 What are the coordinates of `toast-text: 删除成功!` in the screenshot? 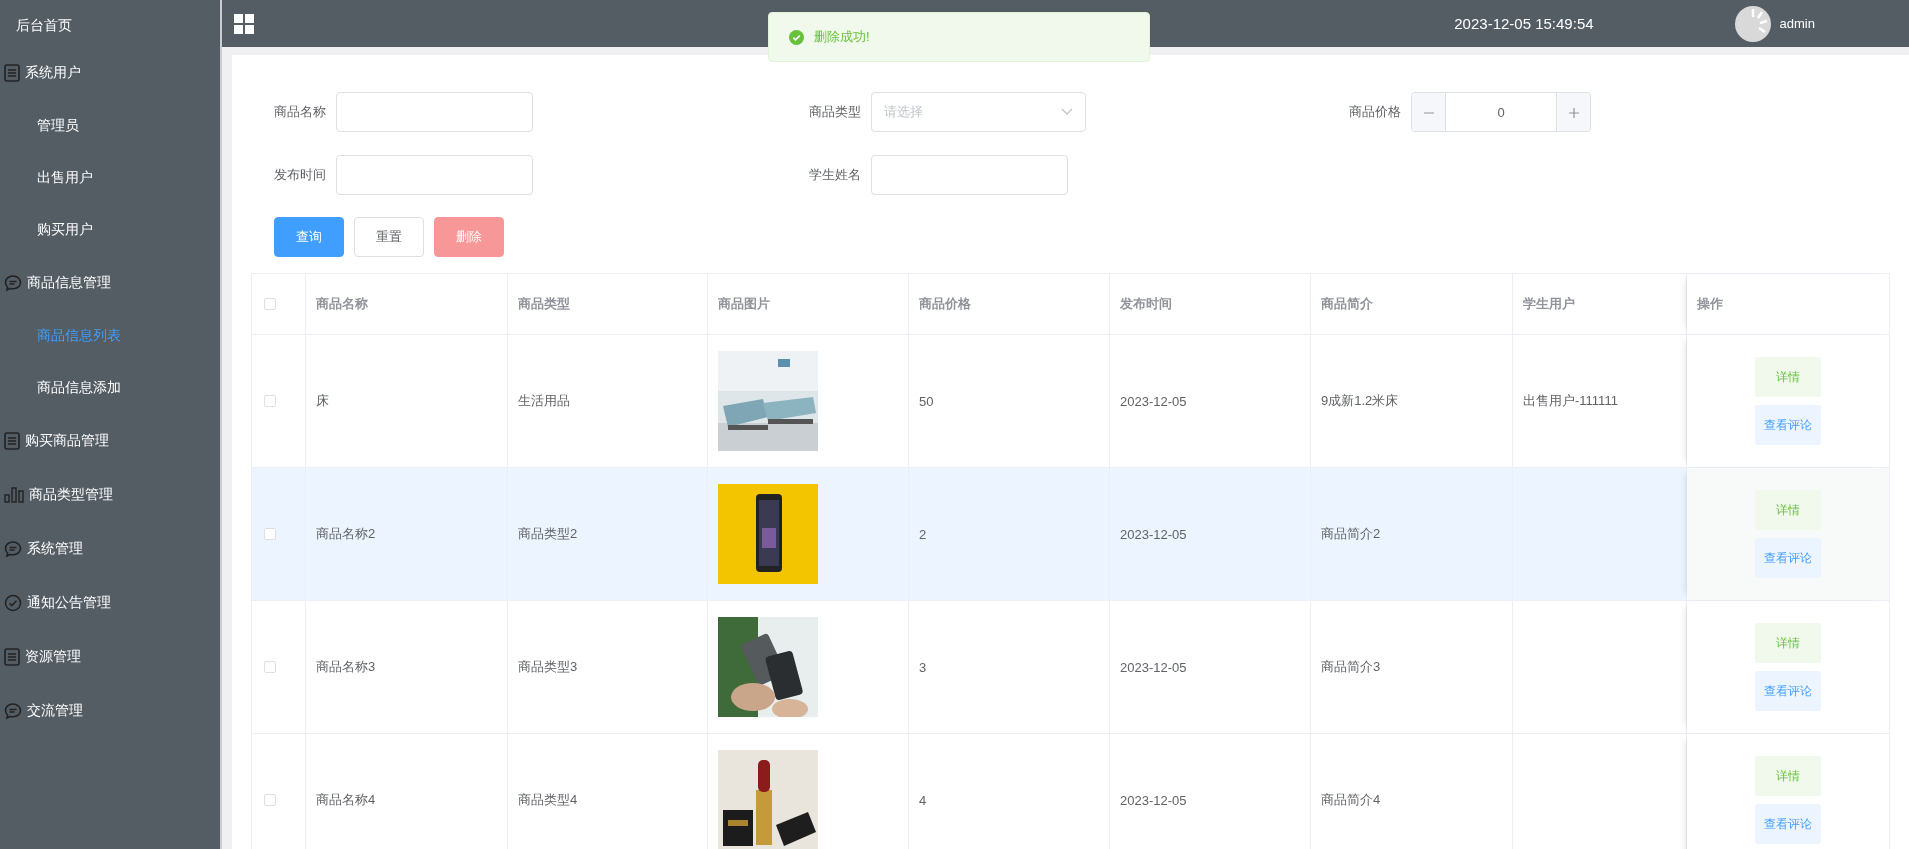 It's located at (842, 37).